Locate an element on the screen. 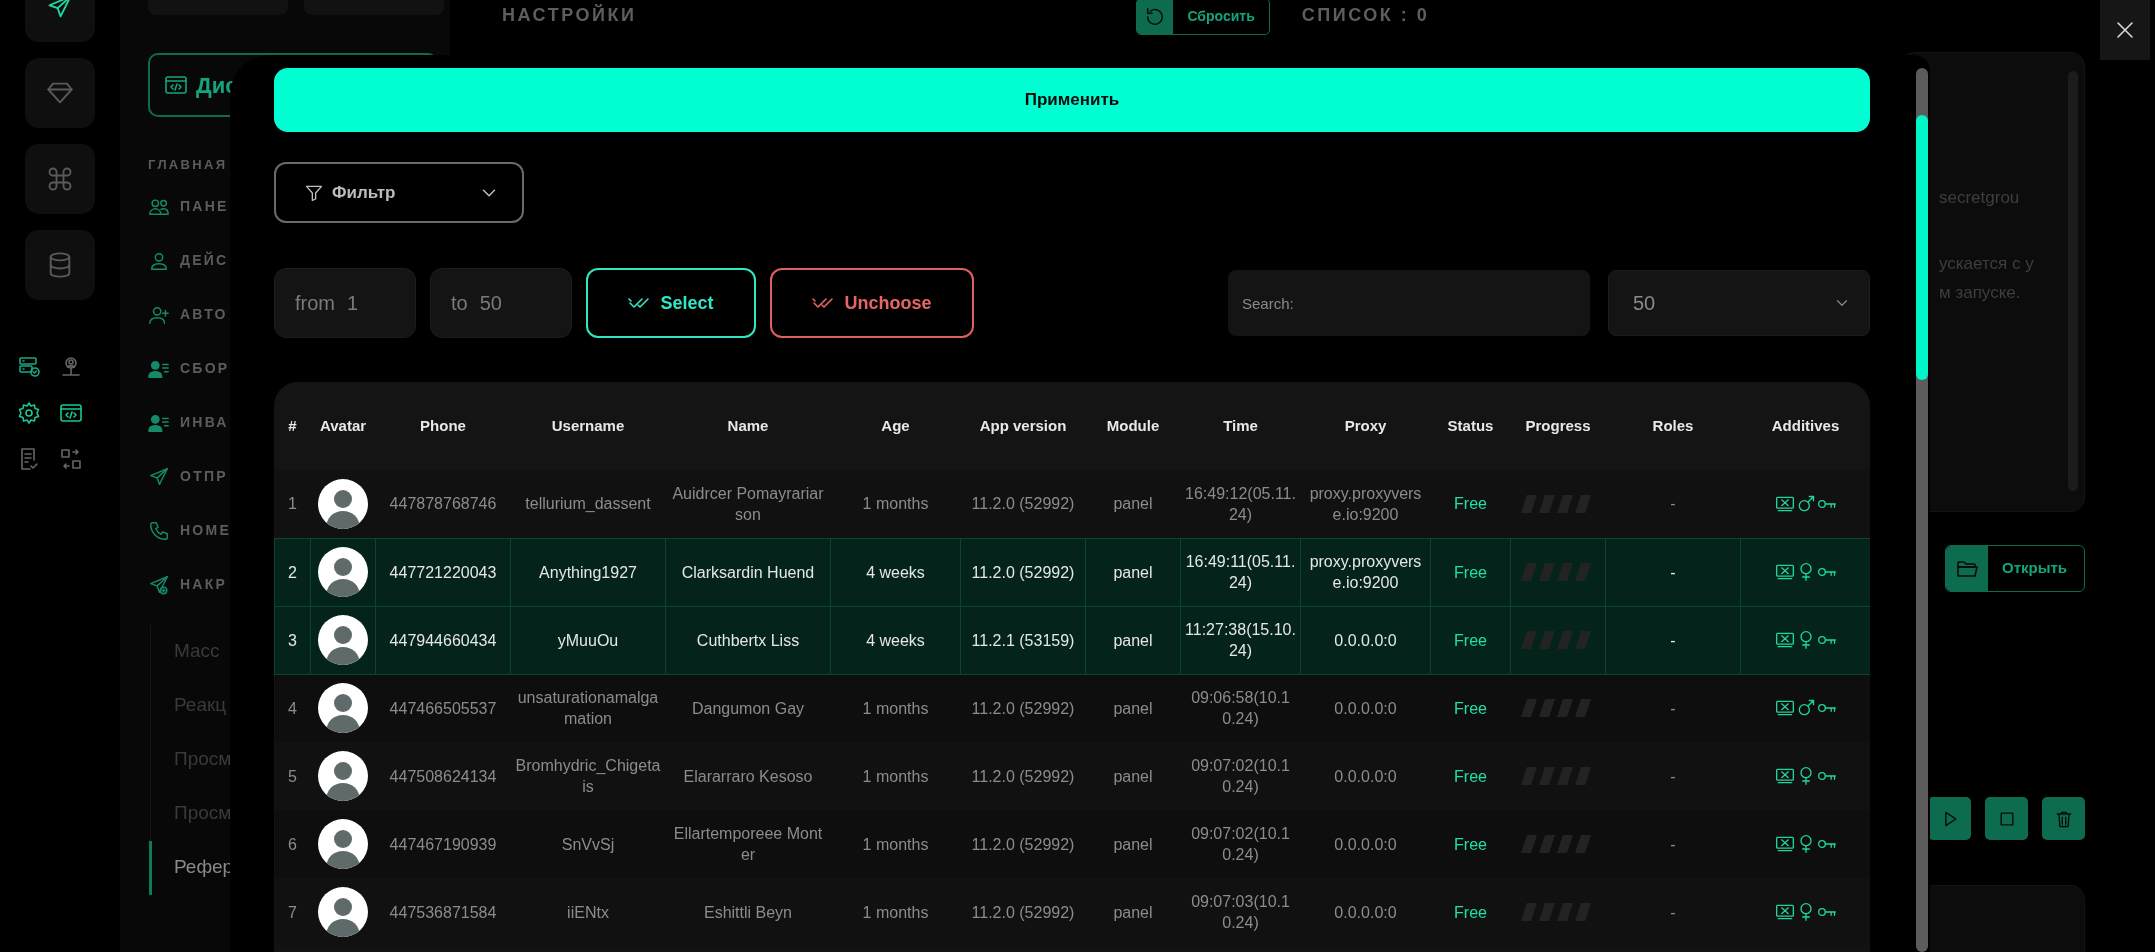  table-cell: Clarksardin Huend is located at coordinates (748, 572).